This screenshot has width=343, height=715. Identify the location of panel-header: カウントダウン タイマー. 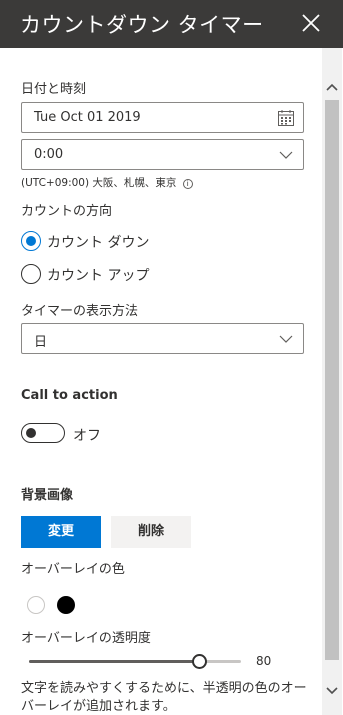
(171, 24).